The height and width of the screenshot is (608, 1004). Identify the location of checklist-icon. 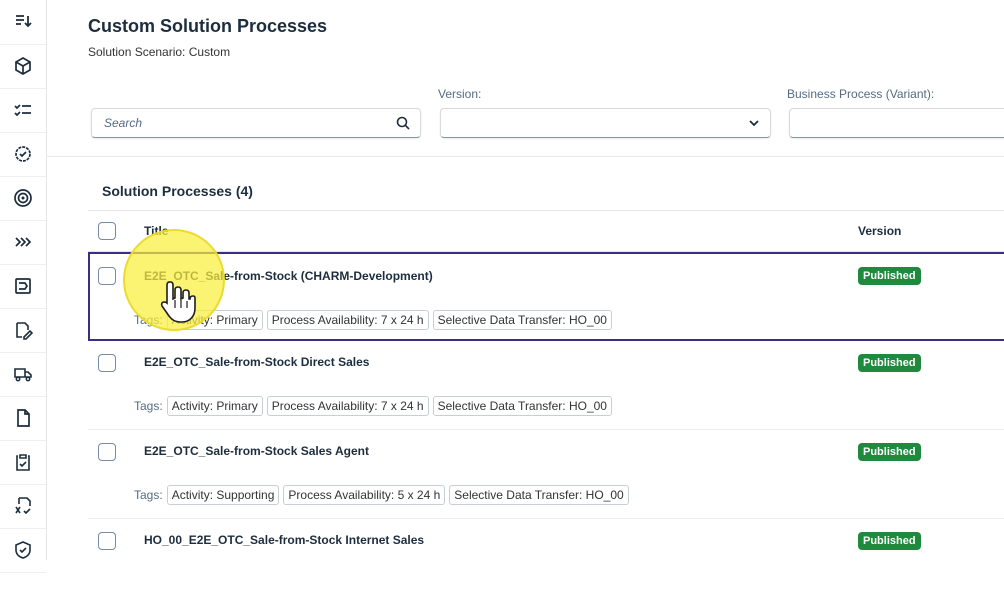
(22, 110).